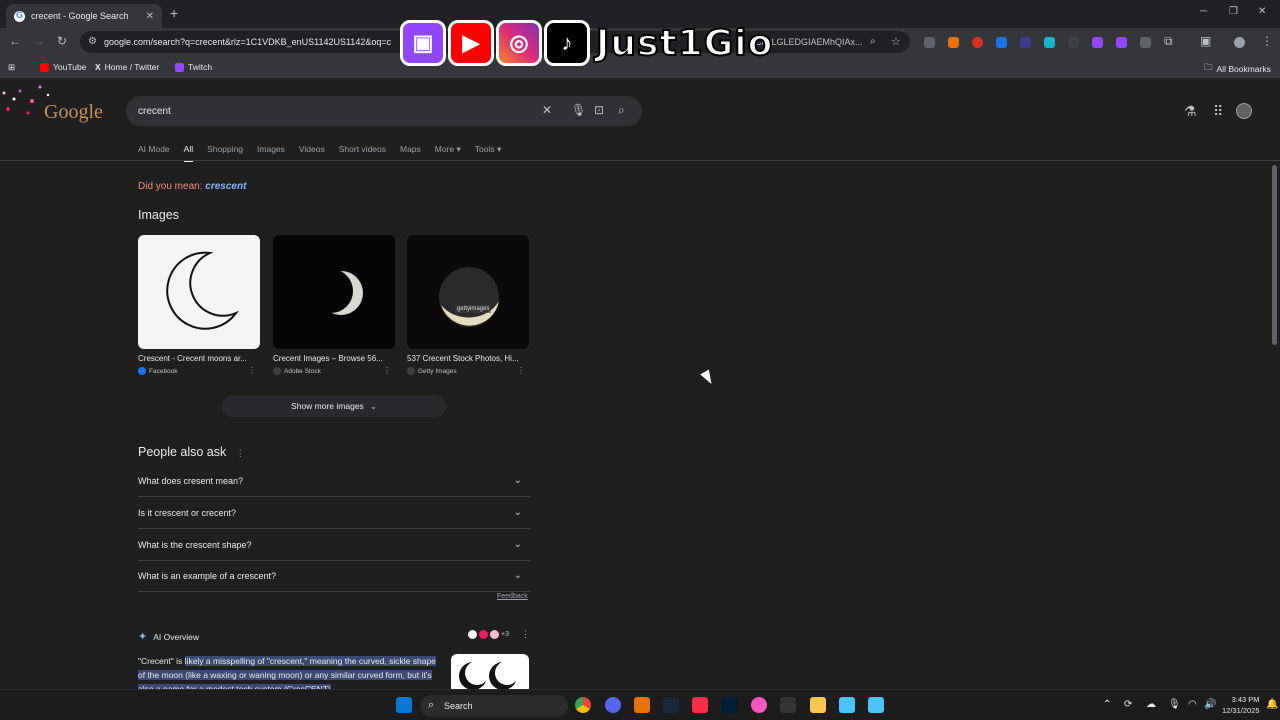 This screenshot has height=720, width=1280. Describe the element at coordinates (1244, 111) in the screenshot. I see `account-avatar` at that location.